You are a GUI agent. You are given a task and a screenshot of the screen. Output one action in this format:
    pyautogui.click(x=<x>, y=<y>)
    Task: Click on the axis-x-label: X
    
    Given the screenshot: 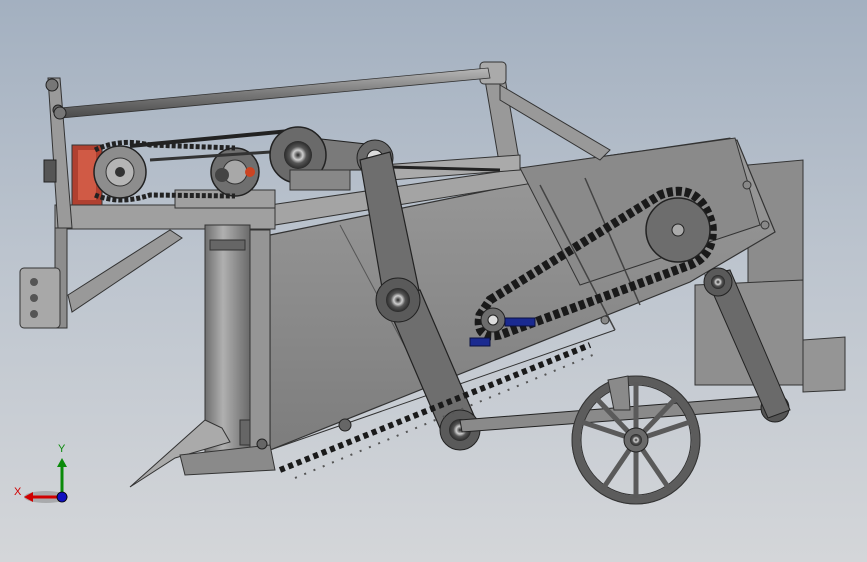 What is the action you would take?
    pyautogui.click(x=18, y=492)
    